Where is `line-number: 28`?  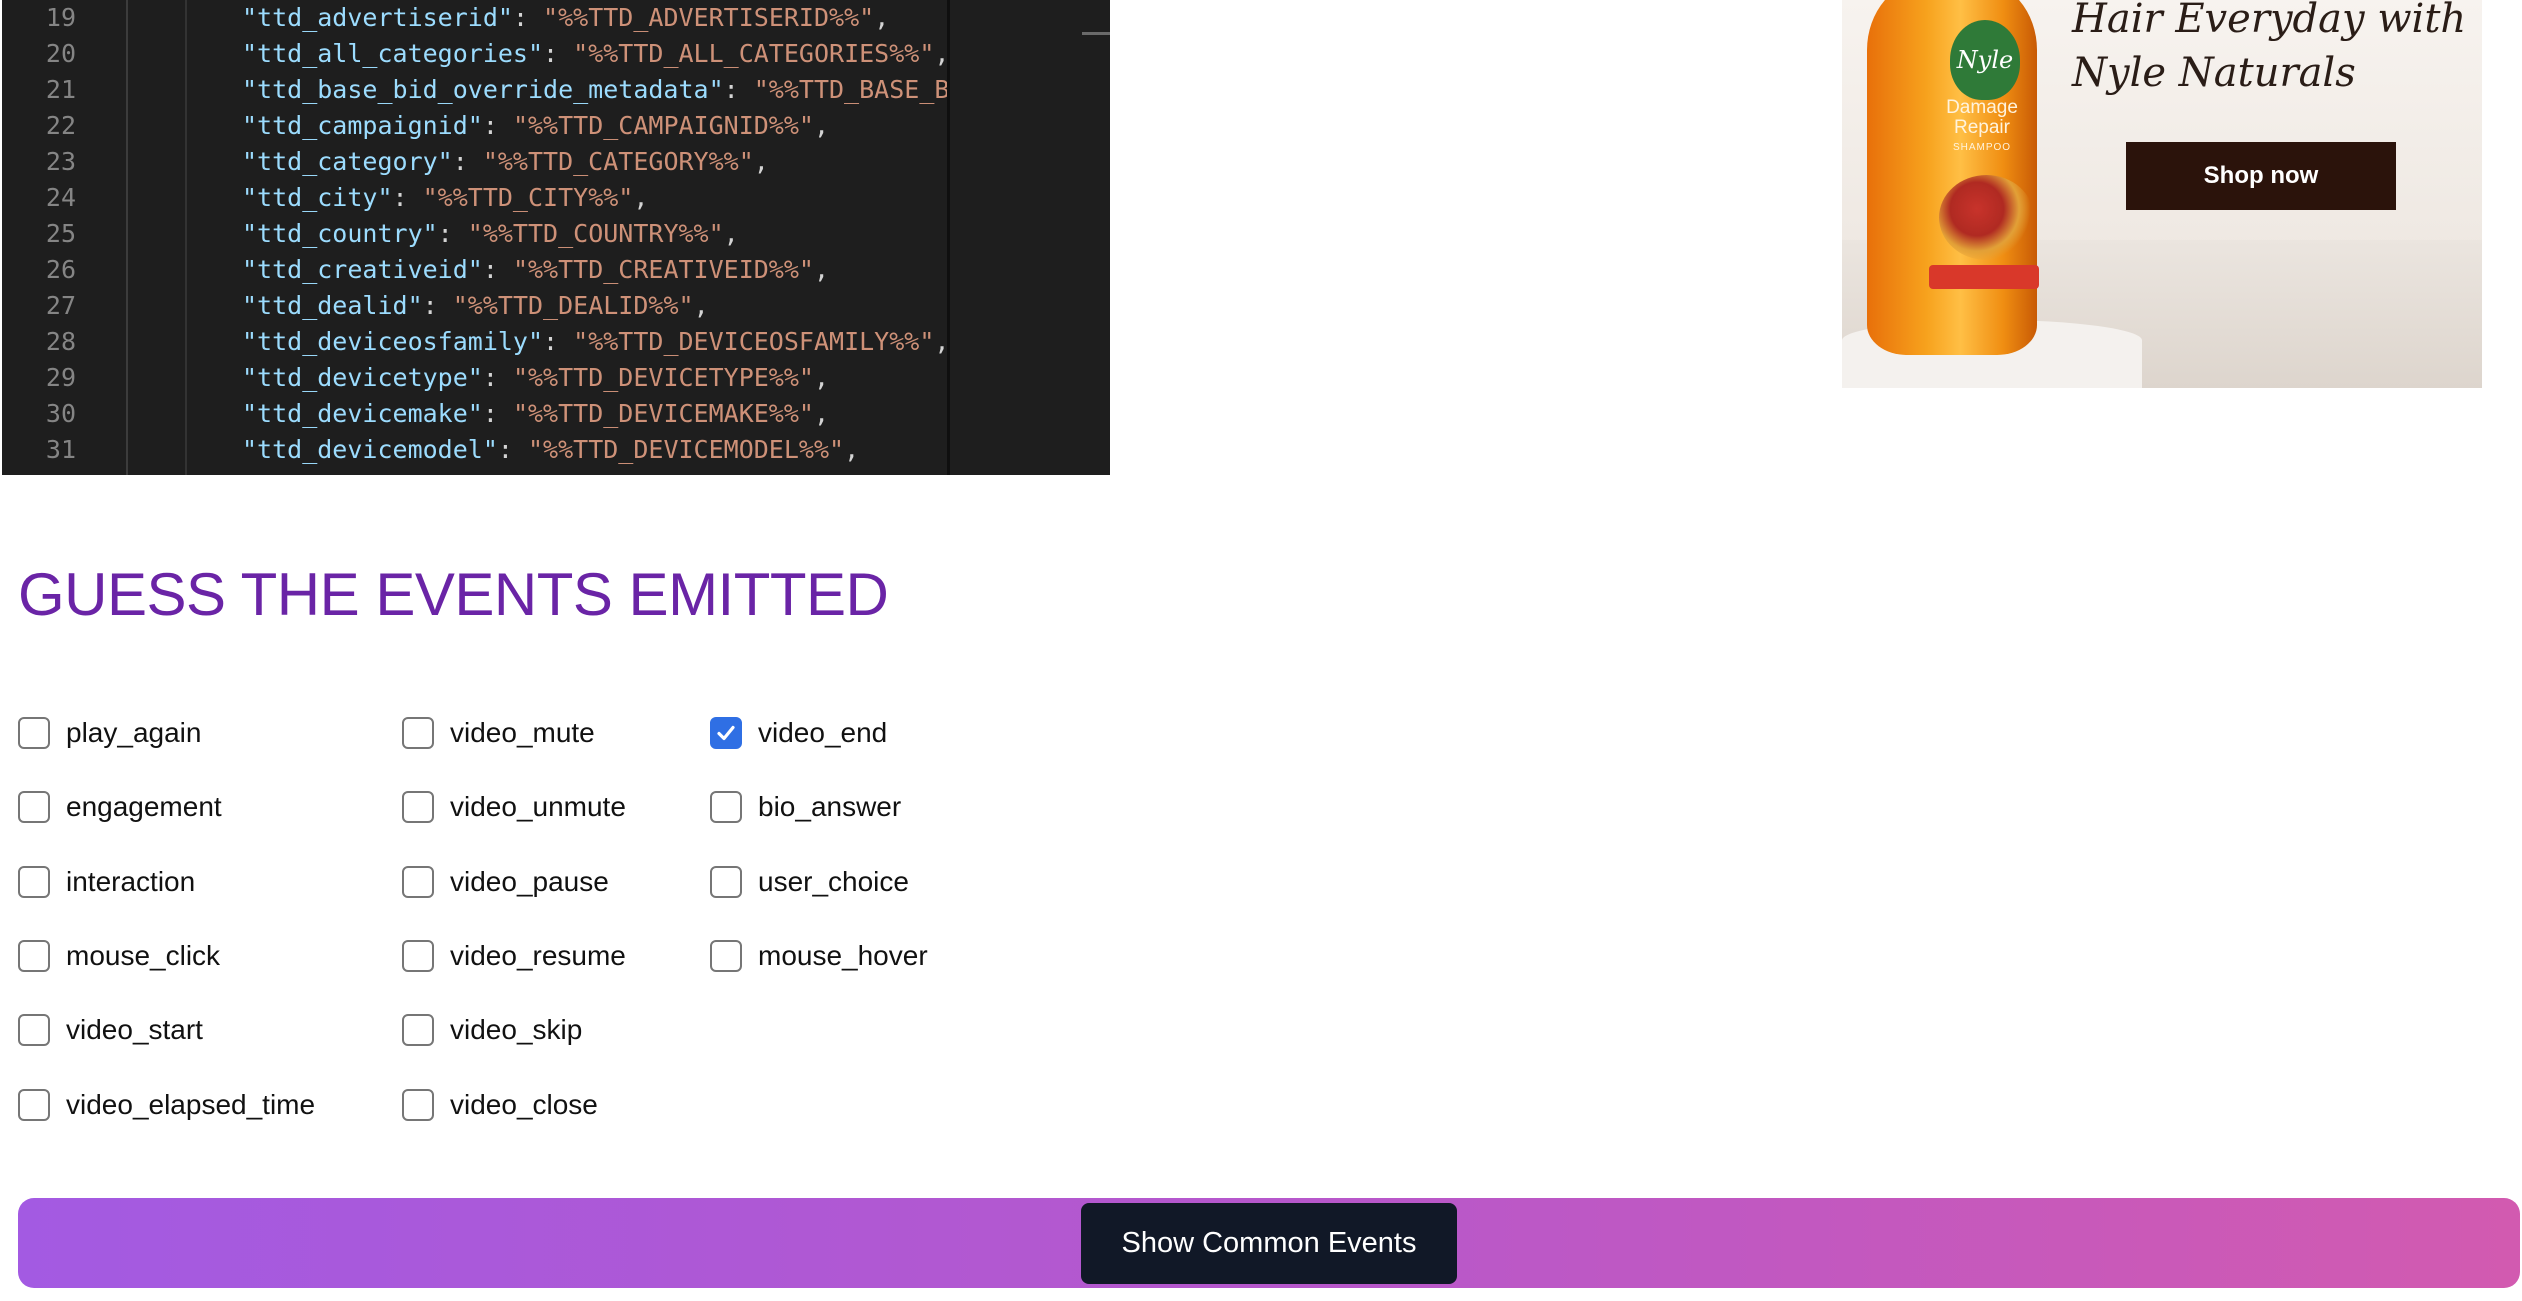
line-number: 28 is located at coordinates (60, 341).